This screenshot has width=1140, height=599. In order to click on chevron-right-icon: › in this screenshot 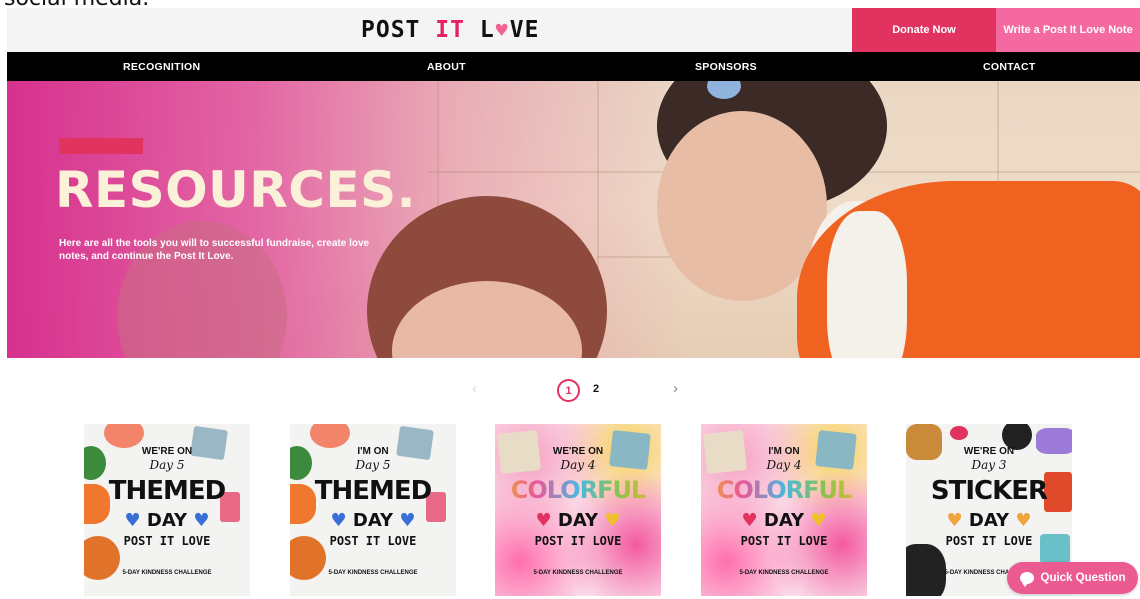, I will do `click(675, 388)`.